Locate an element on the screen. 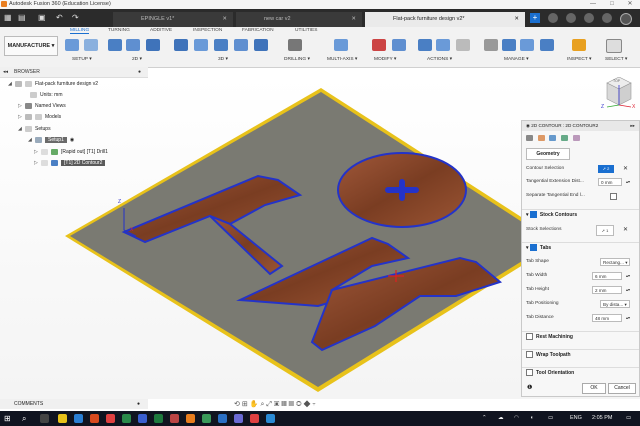  2d-contour-icon is located at coordinates (153, 45).